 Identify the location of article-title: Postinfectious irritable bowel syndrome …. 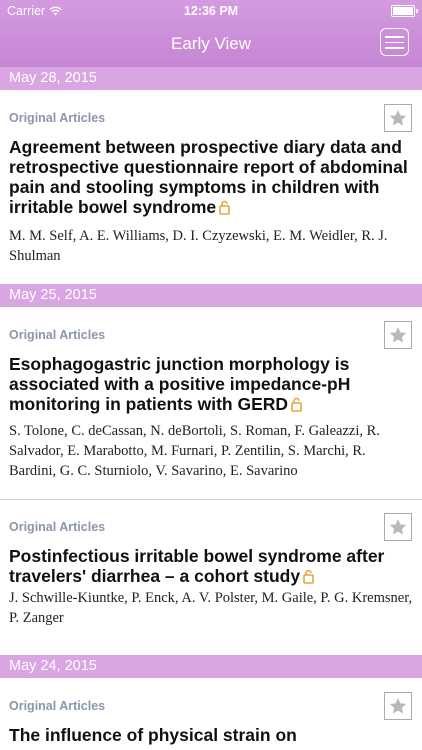
(211, 566).